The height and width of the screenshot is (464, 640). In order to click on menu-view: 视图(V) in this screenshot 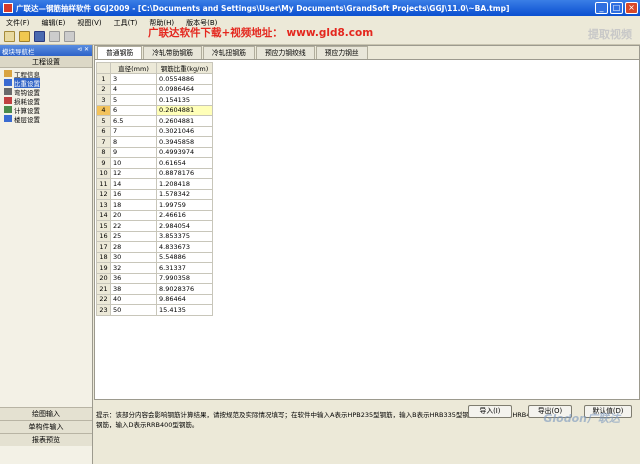, I will do `click(89, 23)`.